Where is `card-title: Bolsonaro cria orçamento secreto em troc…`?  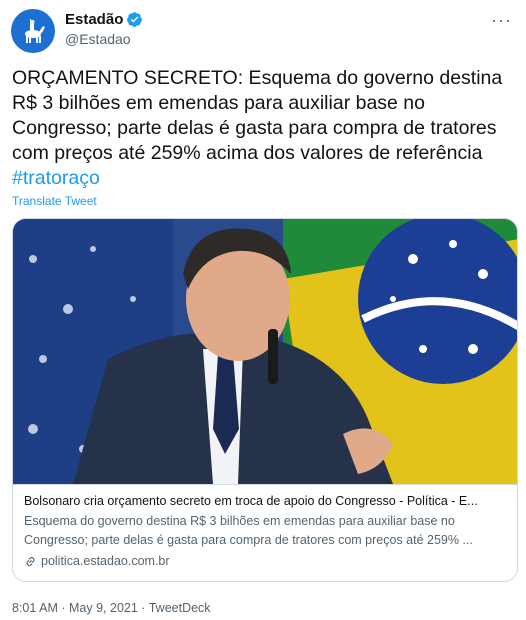 card-title: Bolsonaro cria orçamento secreto em troc… is located at coordinates (251, 501).